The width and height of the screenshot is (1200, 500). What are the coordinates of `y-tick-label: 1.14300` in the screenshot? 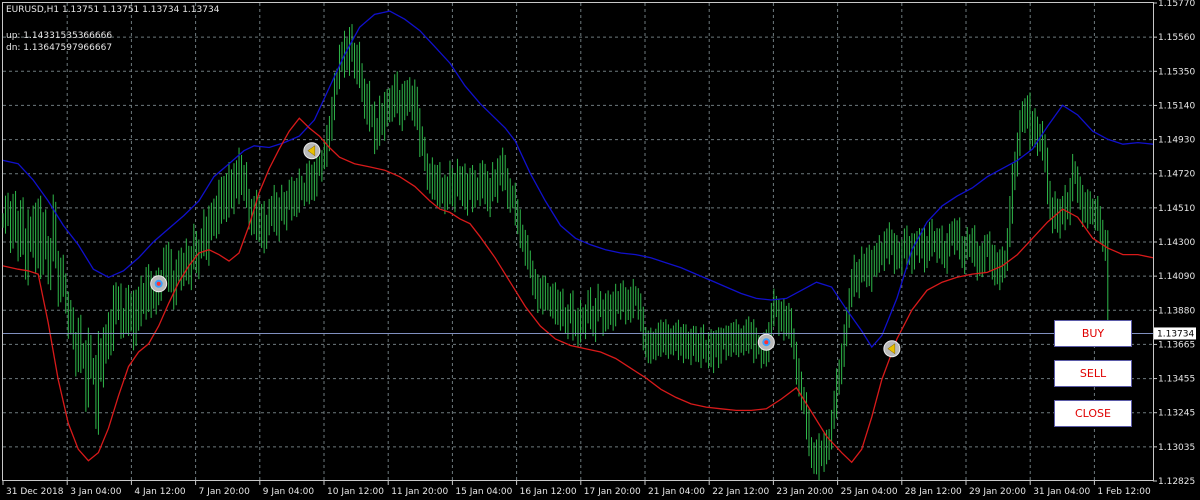 It's located at (1176, 243).